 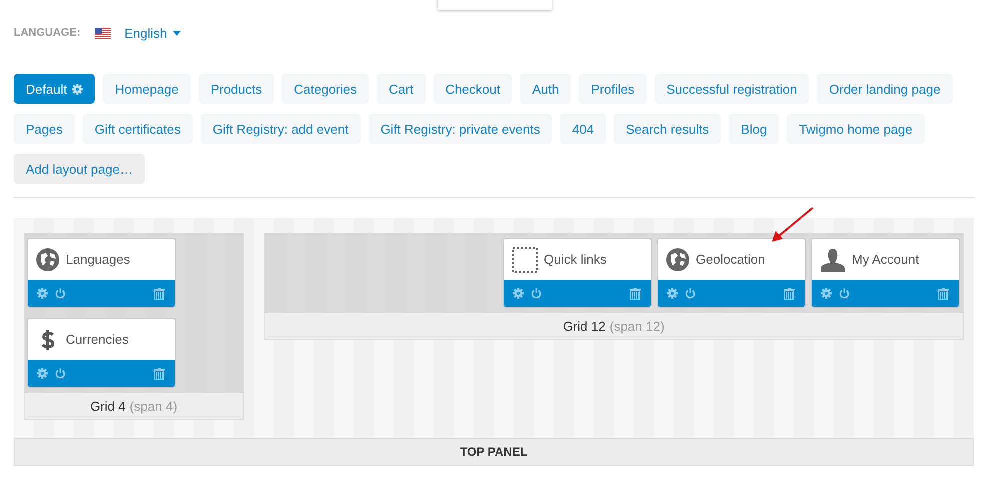 I want to click on layout-tab: Successful registration, so click(x=732, y=89).